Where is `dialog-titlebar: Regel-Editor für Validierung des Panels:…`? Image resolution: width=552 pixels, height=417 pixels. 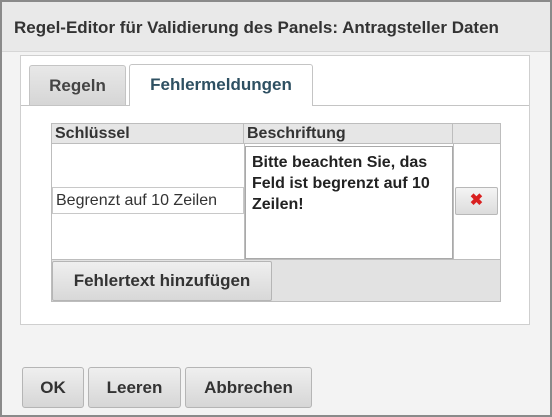 dialog-titlebar: Regel-Editor für Validierung des Panels:… is located at coordinates (276, 27).